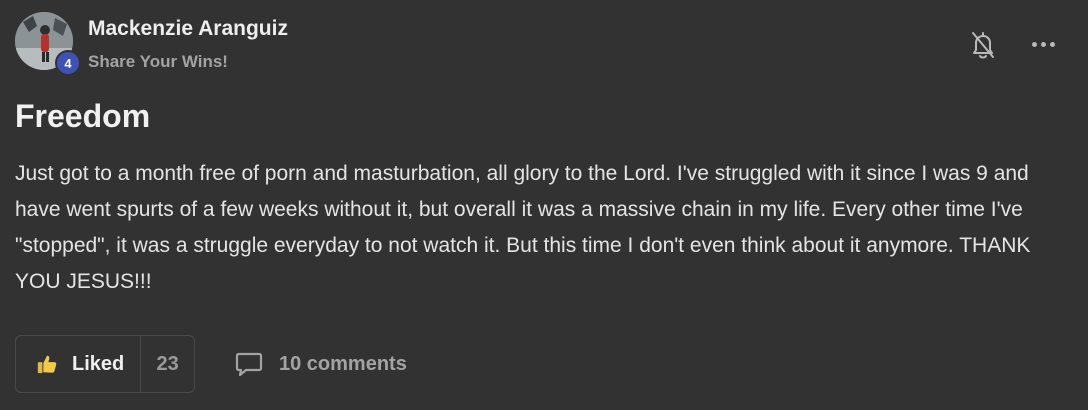 This screenshot has height=410, width=1088. Describe the element at coordinates (188, 29) in the screenshot. I see `author-name: Mackenzie Aranguiz` at that location.